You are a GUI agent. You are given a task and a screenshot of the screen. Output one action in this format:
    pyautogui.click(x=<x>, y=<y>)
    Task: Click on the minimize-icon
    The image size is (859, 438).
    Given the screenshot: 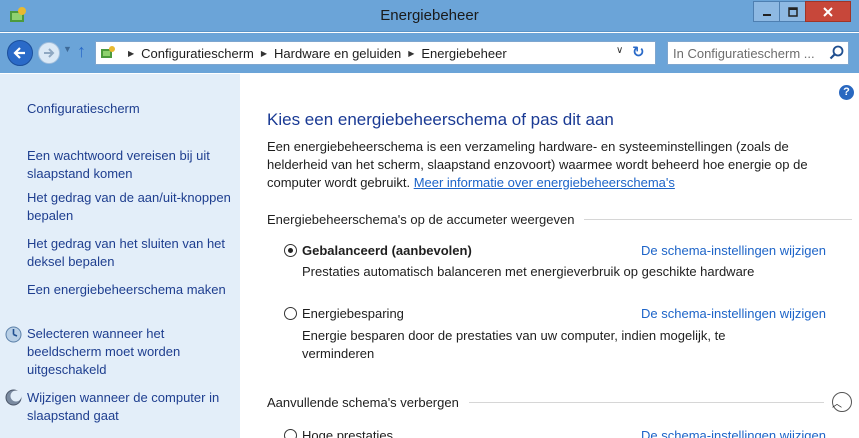 What is the action you would take?
    pyautogui.click(x=766, y=14)
    